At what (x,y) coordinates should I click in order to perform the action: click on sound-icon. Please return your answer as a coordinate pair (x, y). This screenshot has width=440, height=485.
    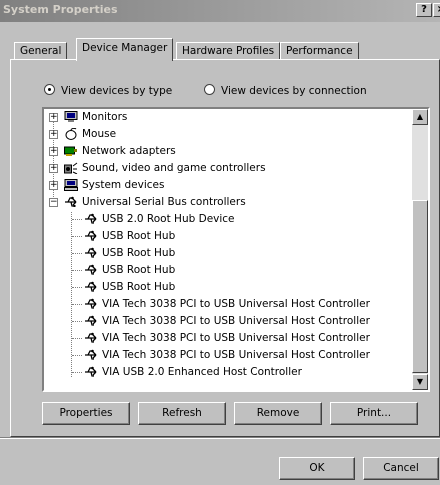
    Looking at the image, I should click on (71, 168).